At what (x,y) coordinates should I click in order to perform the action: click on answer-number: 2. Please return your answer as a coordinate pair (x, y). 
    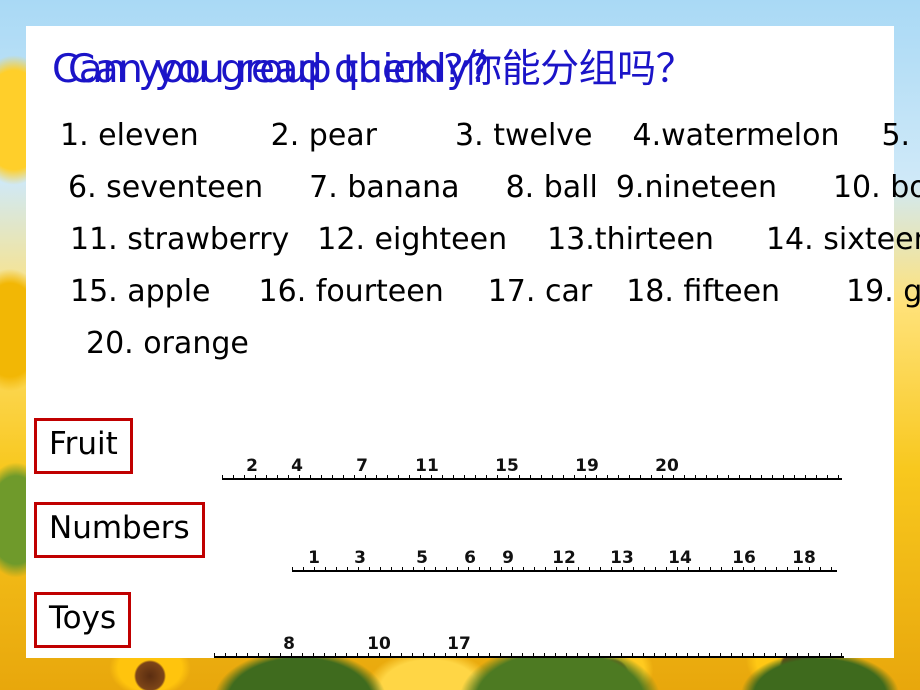
    Looking at the image, I should click on (252, 466).